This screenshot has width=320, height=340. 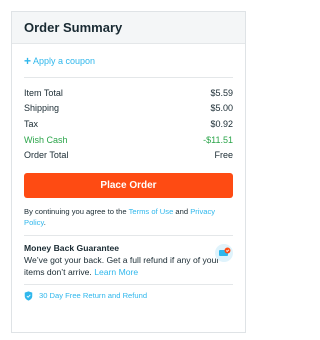 I want to click on shipping-label: Shipping, so click(x=42, y=108).